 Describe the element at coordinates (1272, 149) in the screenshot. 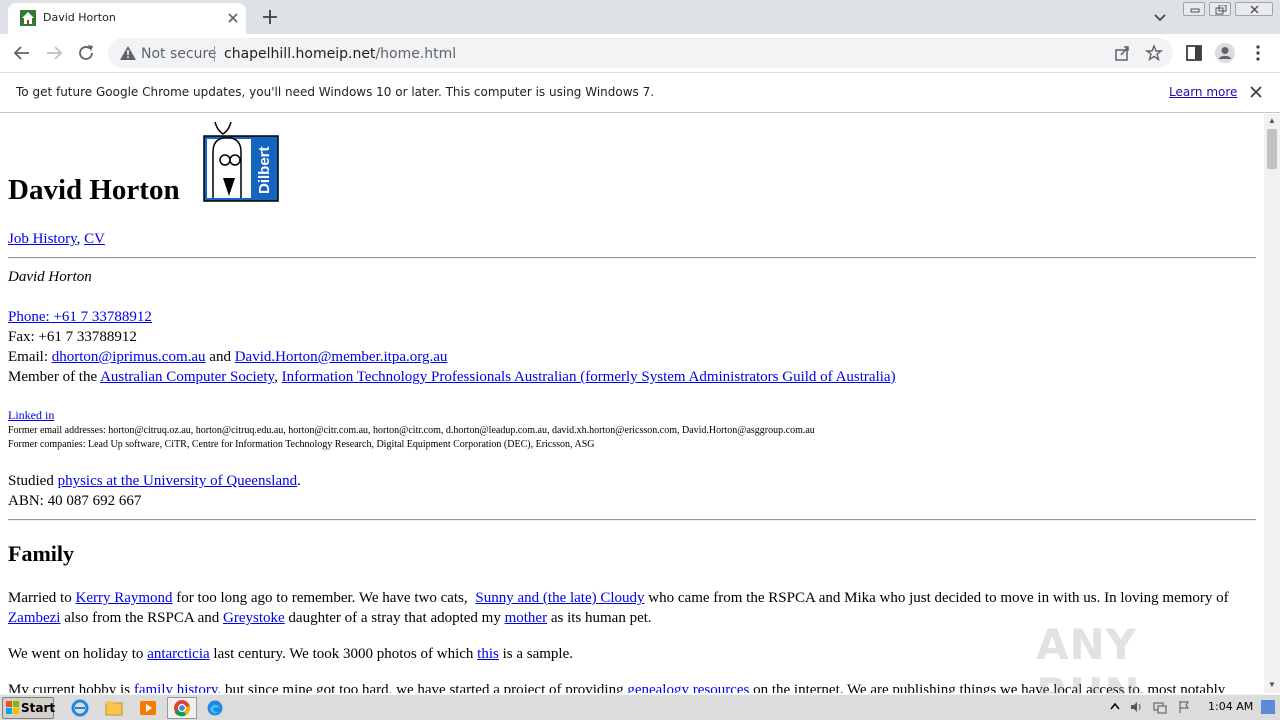

I see `scroll-thumb` at that location.